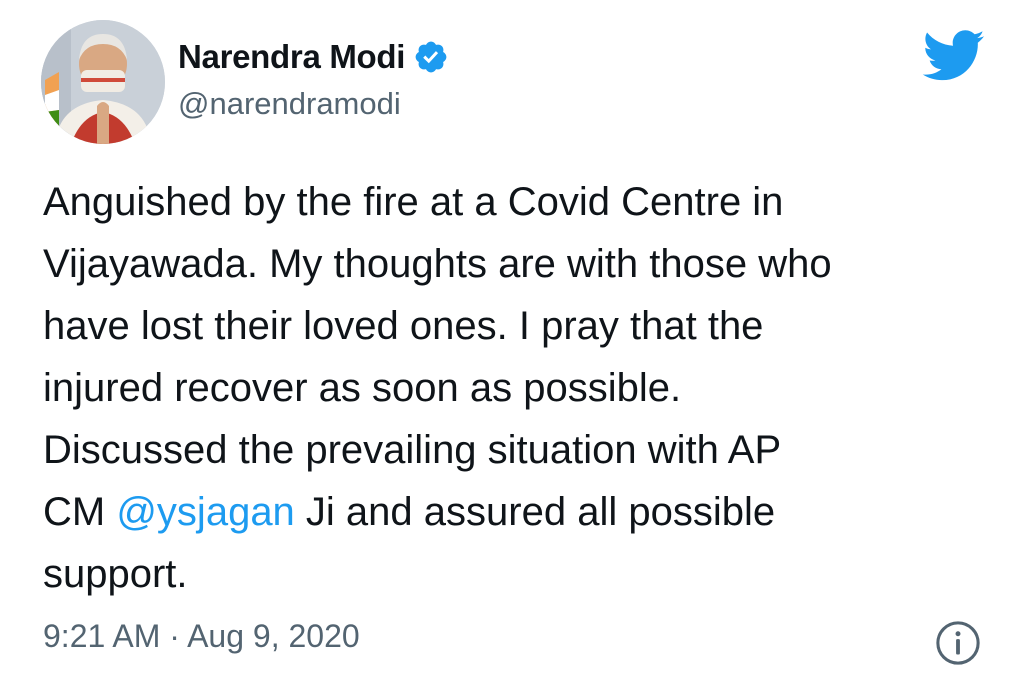  I want to click on author-display-name: Narendra Modi, so click(291, 57).